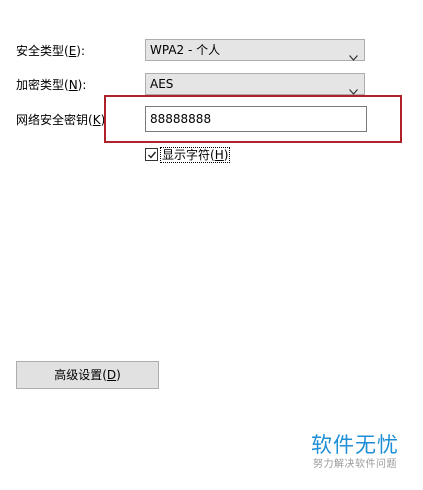 Image resolution: width=423 pixels, height=490 pixels. I want to click on network-key-label: 网络安全密钥(K), so click(61, 120).